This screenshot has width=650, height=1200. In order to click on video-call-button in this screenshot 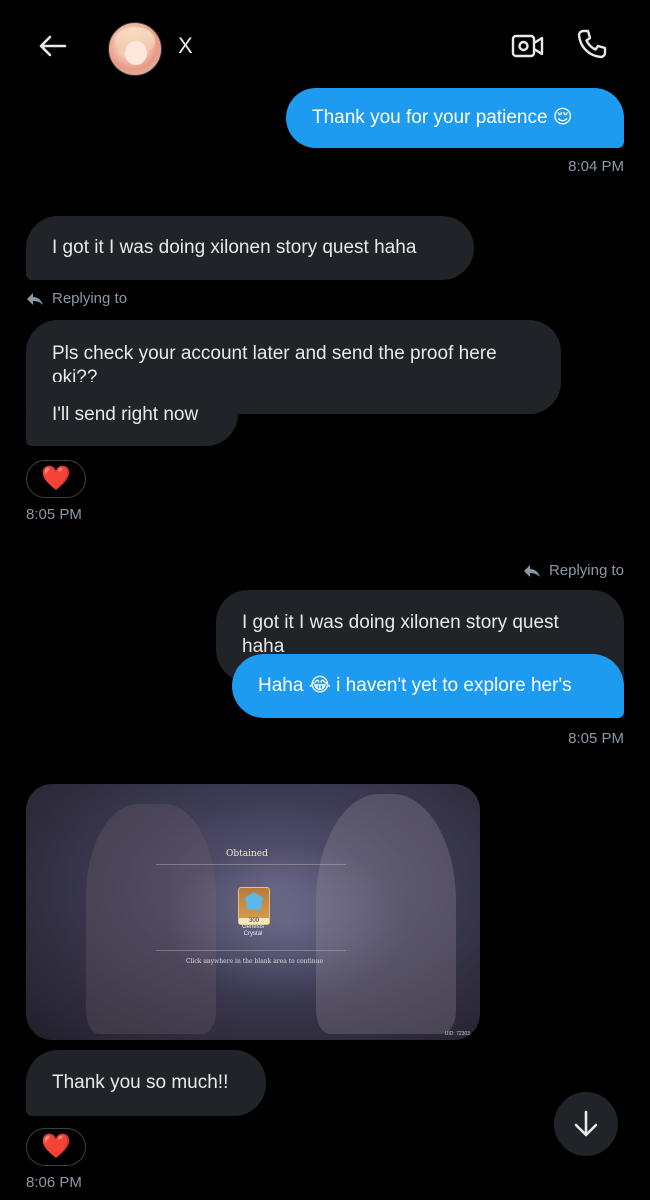, I will do `click(528, 46)`.